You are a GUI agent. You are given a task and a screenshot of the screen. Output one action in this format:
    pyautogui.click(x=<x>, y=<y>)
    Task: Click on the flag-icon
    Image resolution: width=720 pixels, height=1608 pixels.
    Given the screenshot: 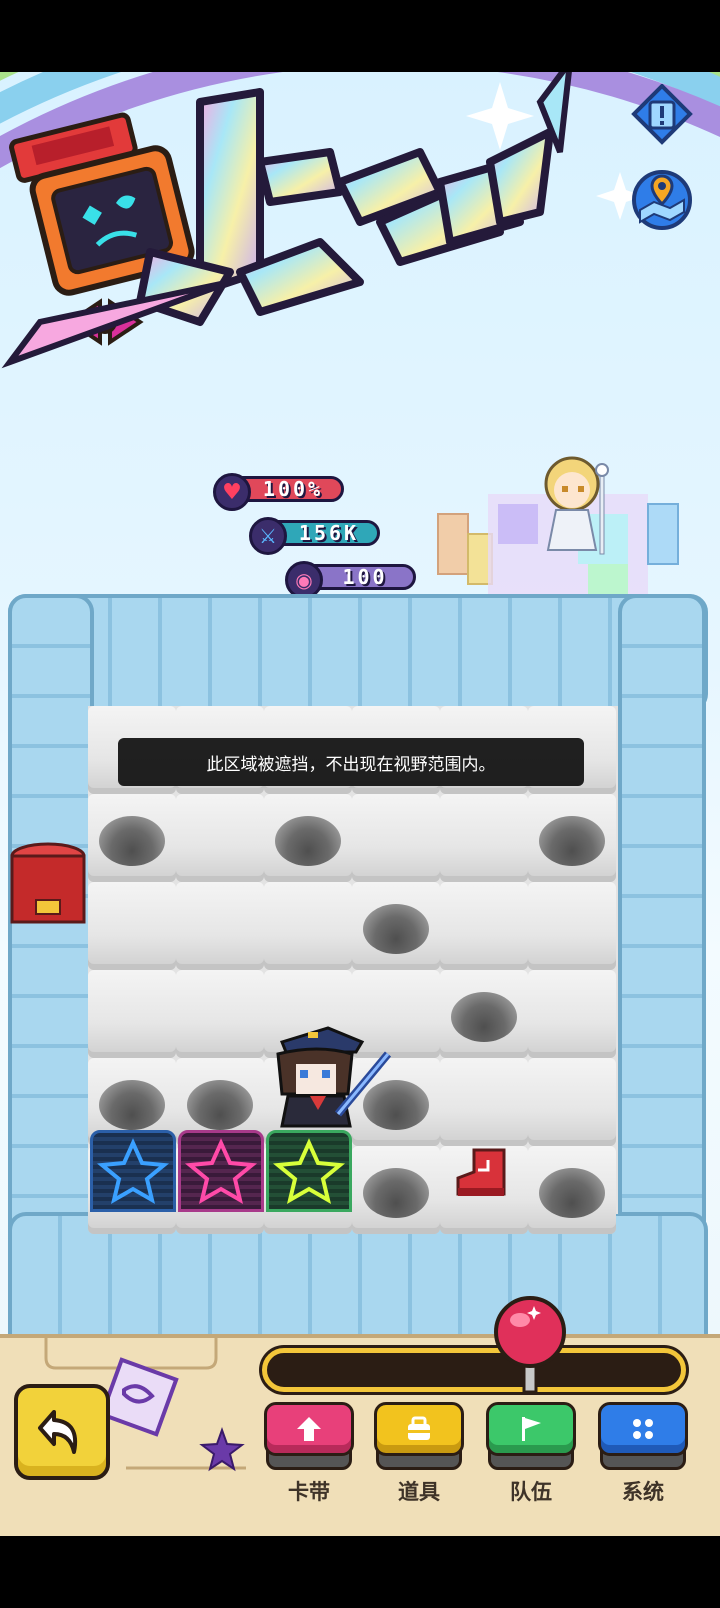 What is the action you would take?
    pyautogui.click(x=531, y=1429)
    